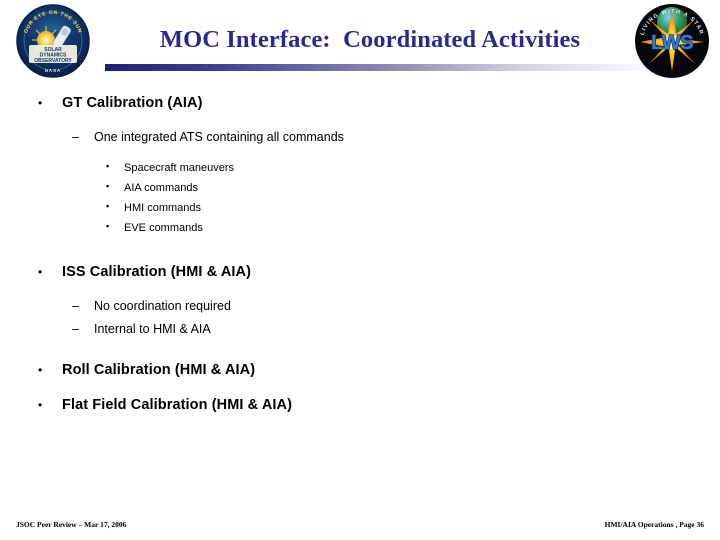 Image resolution: width=720 pixels, height=540 pixels. I want to click on footer-left-text: JSOC Peer Review – Mar 17, 2006, so click(71, 524).